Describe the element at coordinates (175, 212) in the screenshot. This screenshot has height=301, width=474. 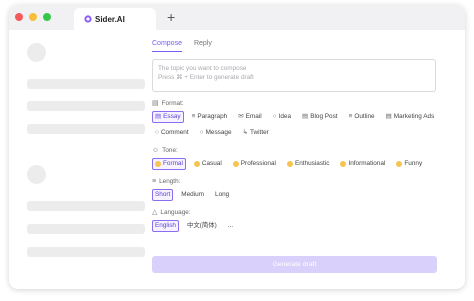
I see `language-label-text: Language:` at that location.